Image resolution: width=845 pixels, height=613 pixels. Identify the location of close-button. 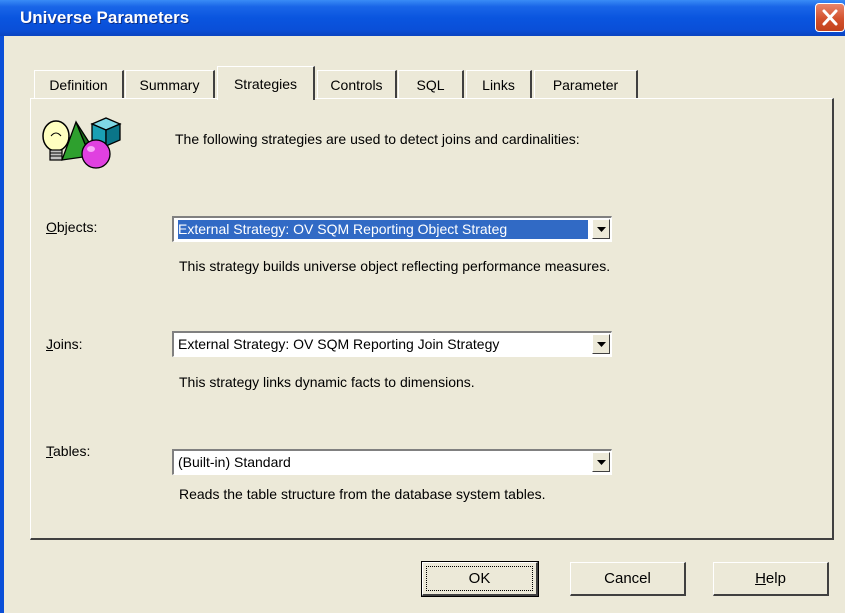
(830, 17).